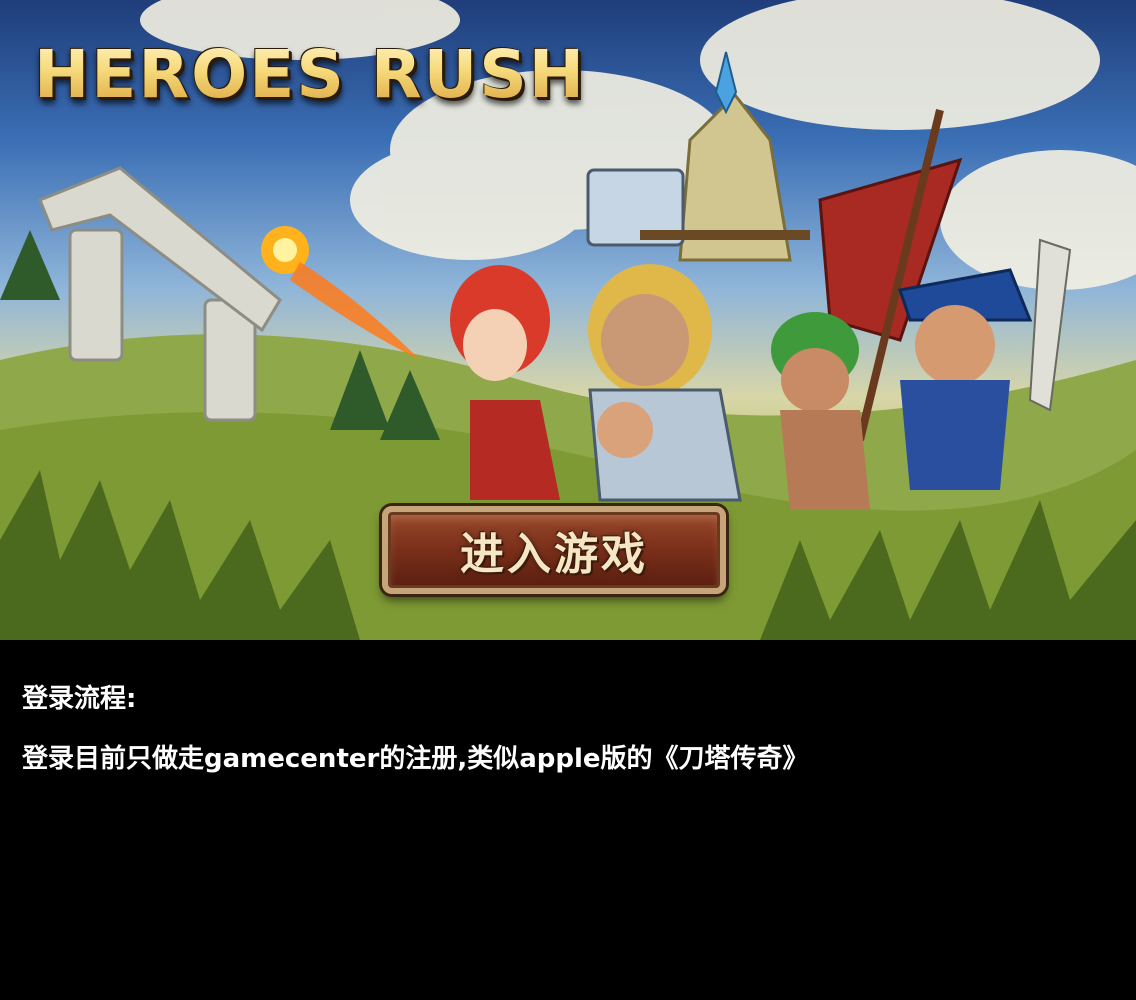  What do you see at coordinates (79, 699) in the screenshot?
I see `login-flow-heading: 登录流程:` at bounding box center [79, 699].